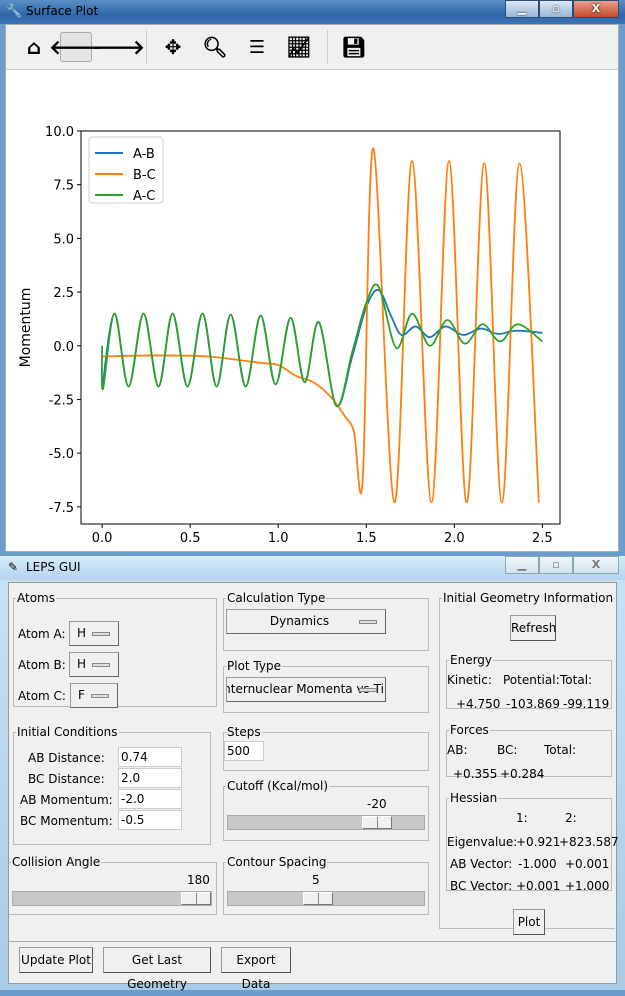 The width and height of the screenshot is (625, 996). Describe the element at coordinates (457, 750) in the screenshot. I see `force-ab-label: AB:` at that location.